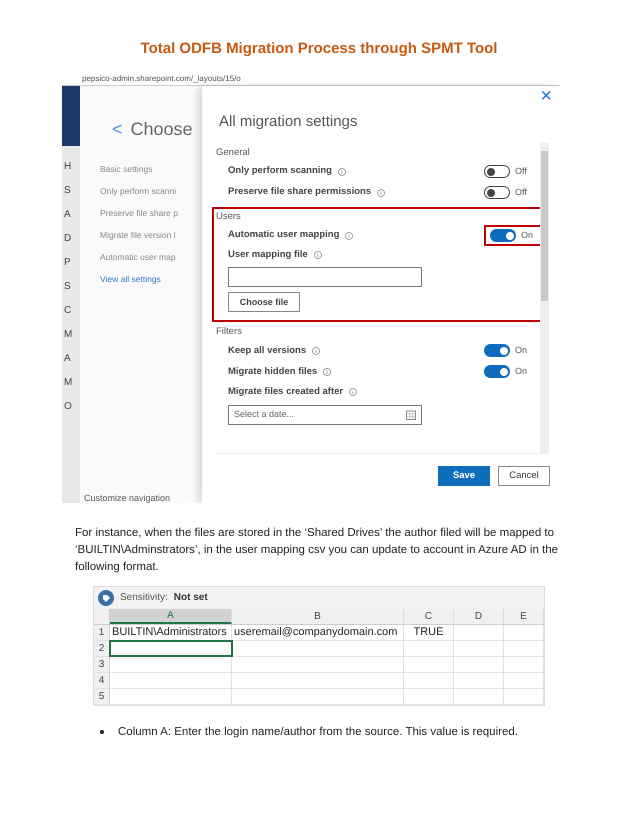 The image size is (638, 826). I want to click on nav-item: P, so click(72, 263).